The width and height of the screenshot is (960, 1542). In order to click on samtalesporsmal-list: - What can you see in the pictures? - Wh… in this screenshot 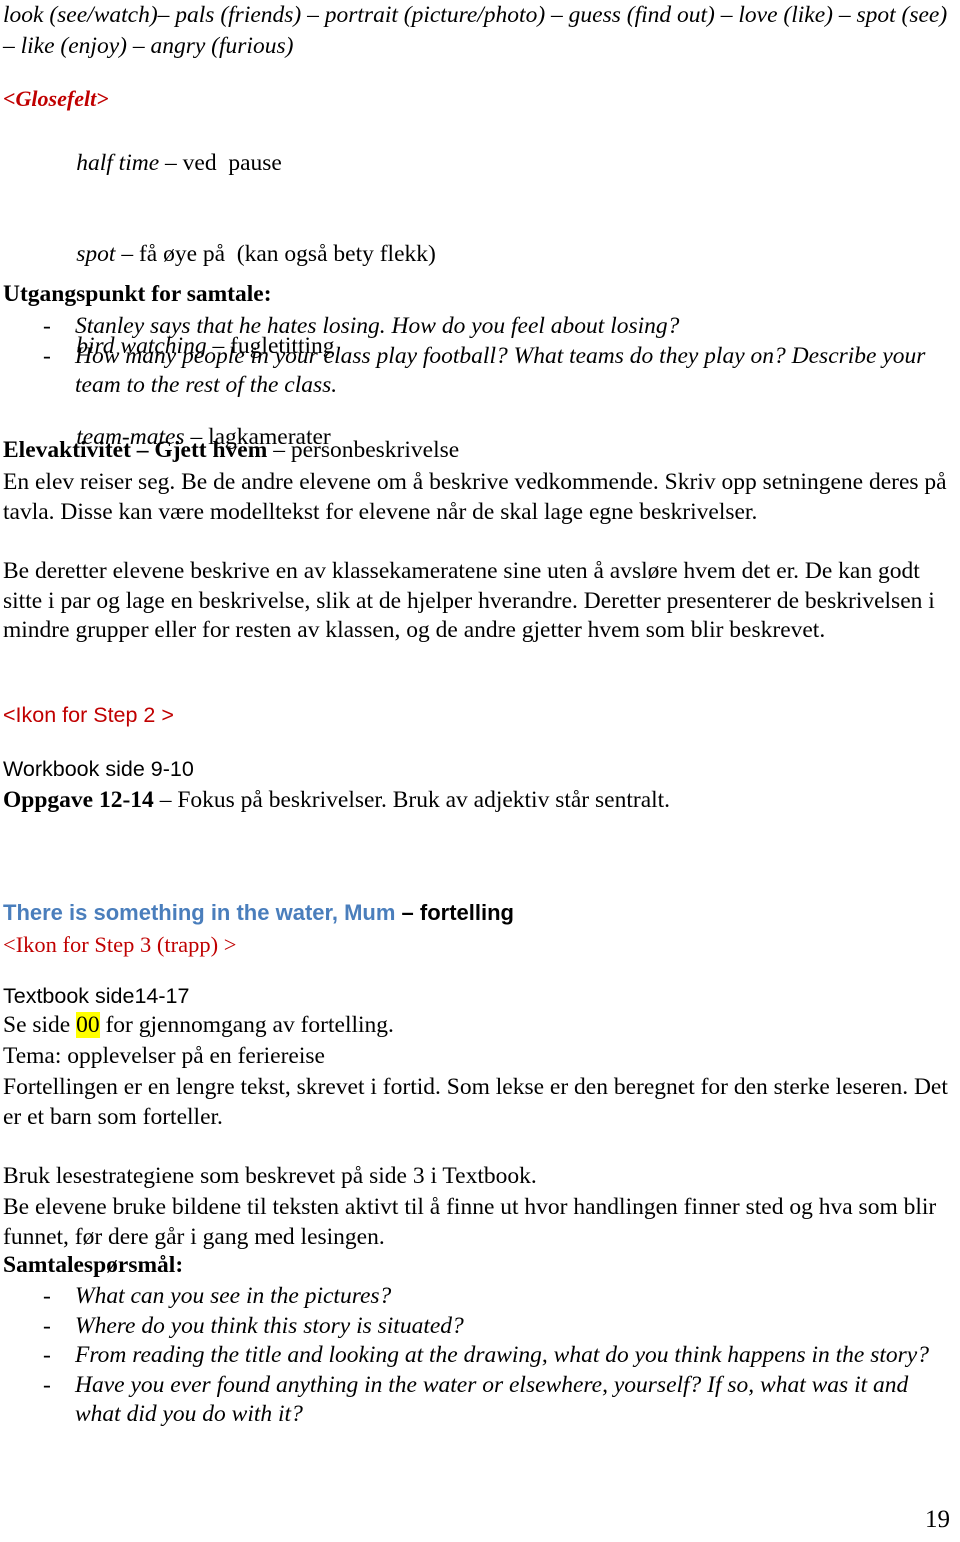, I will do `click(480, 1356)`.